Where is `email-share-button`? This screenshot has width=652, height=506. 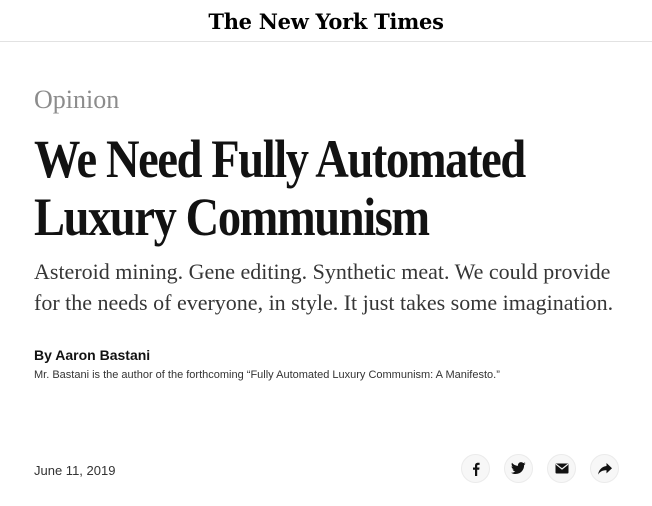
email-share-button is located at coordinates (561, 468).